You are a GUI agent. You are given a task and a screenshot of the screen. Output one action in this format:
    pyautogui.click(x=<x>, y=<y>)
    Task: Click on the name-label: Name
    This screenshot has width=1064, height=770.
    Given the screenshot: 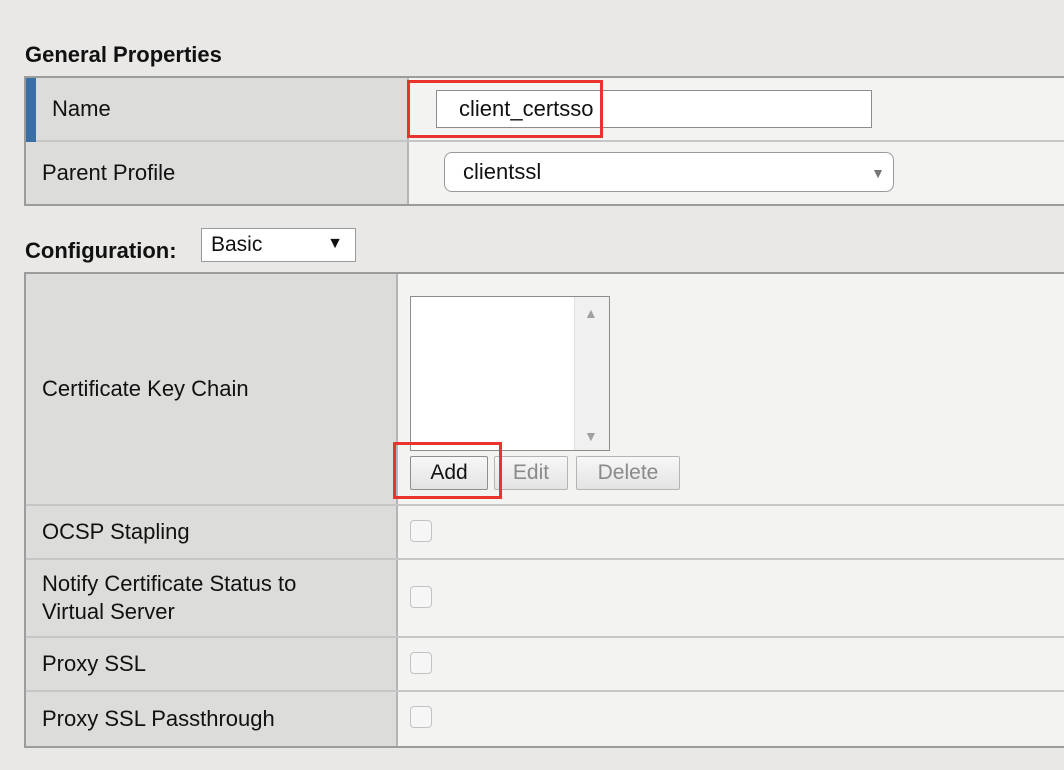 What is the action you would take?
    pyautogui.click(x=217, y=109)
    